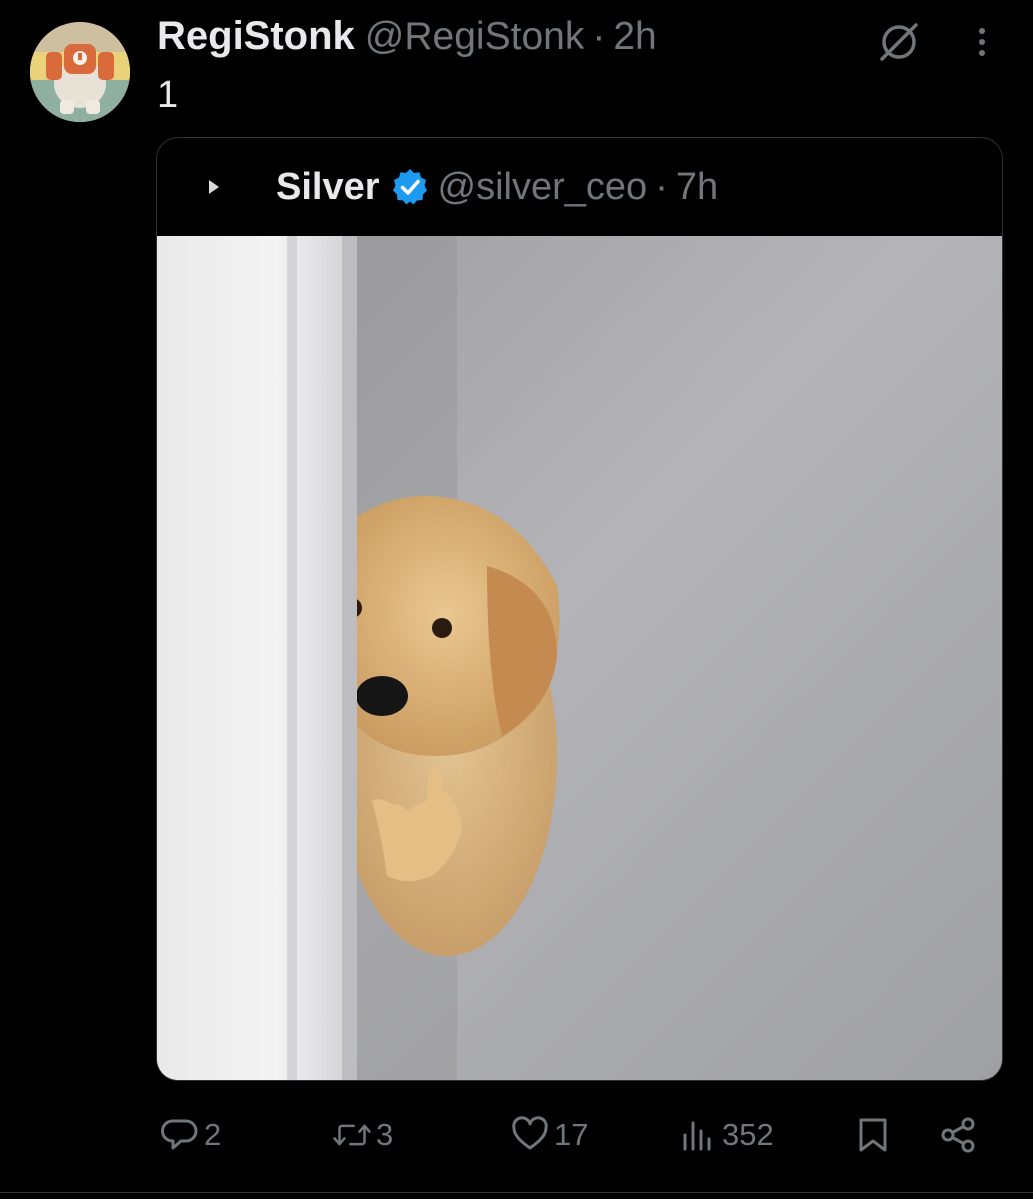  I want to click on like-icon, so click(530, 1133).